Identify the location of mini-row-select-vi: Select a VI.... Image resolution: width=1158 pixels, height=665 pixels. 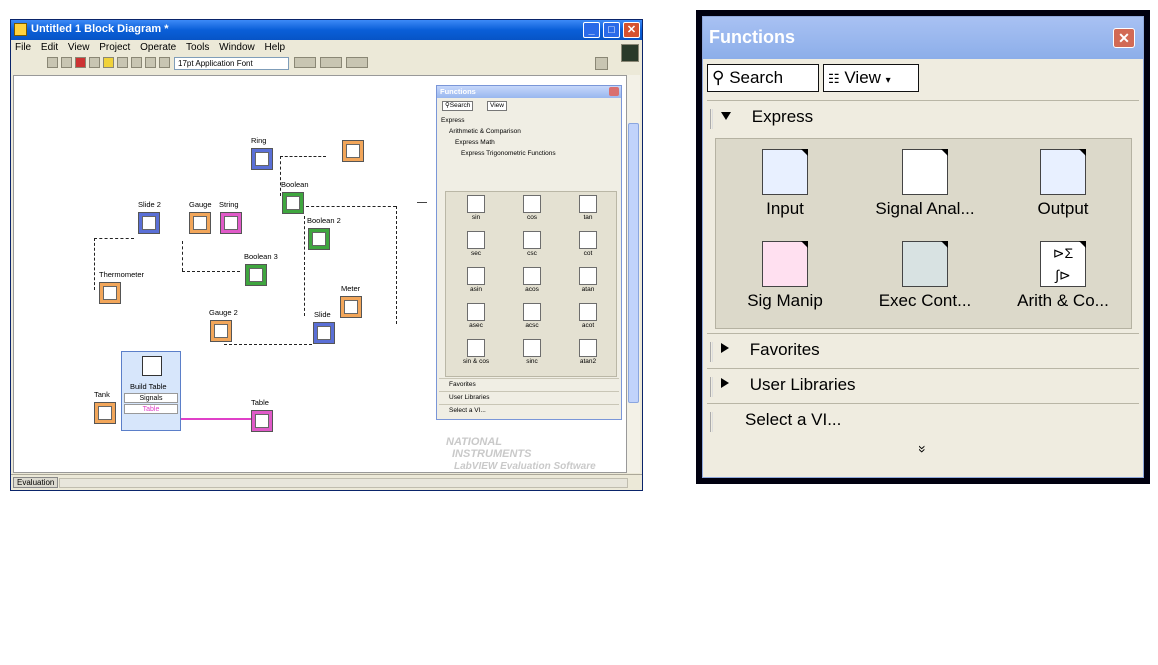
(529, 410).